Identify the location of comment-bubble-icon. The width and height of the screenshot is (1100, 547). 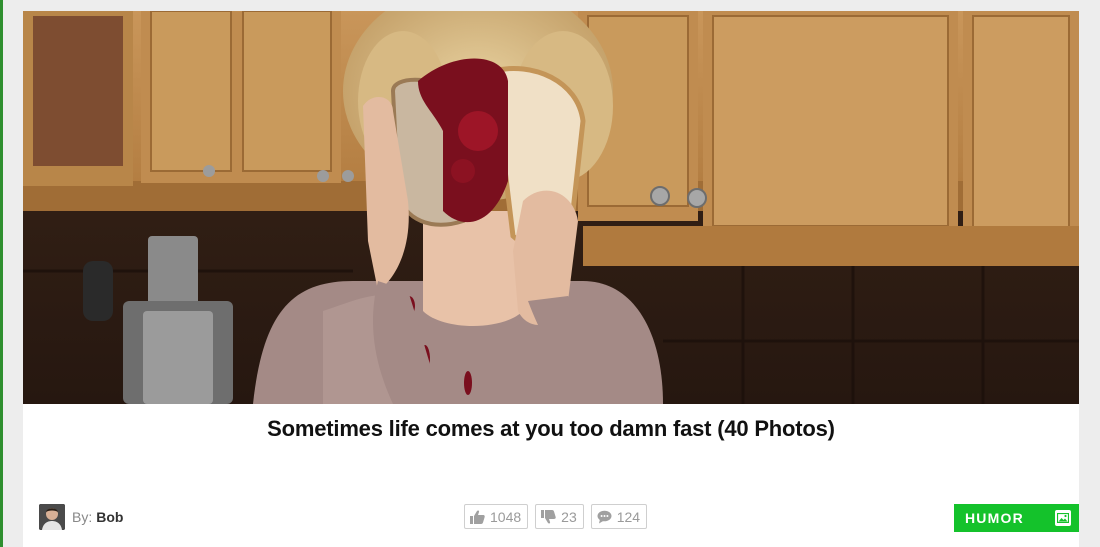
(604, 516).